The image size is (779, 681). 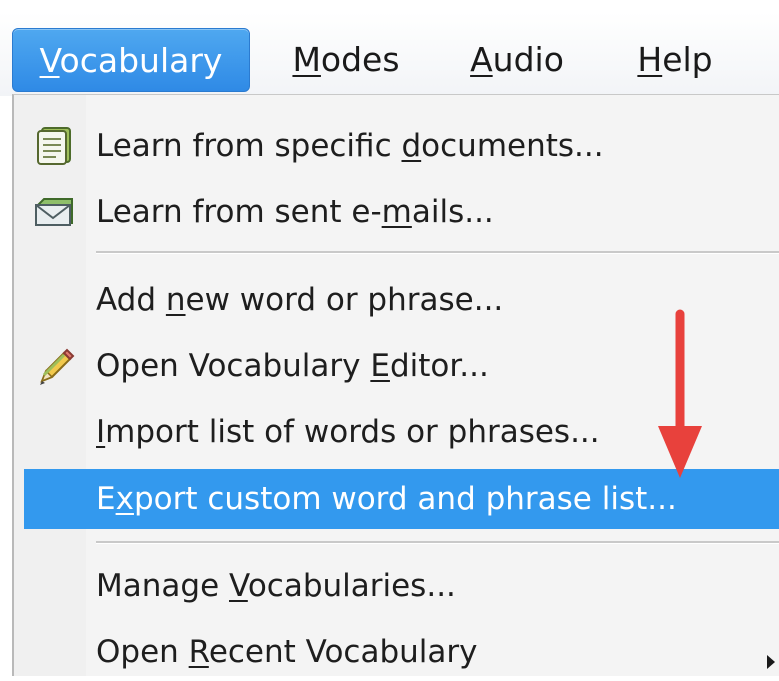 I want to click on menu-modes: Modes, so click(x=346, y=59).